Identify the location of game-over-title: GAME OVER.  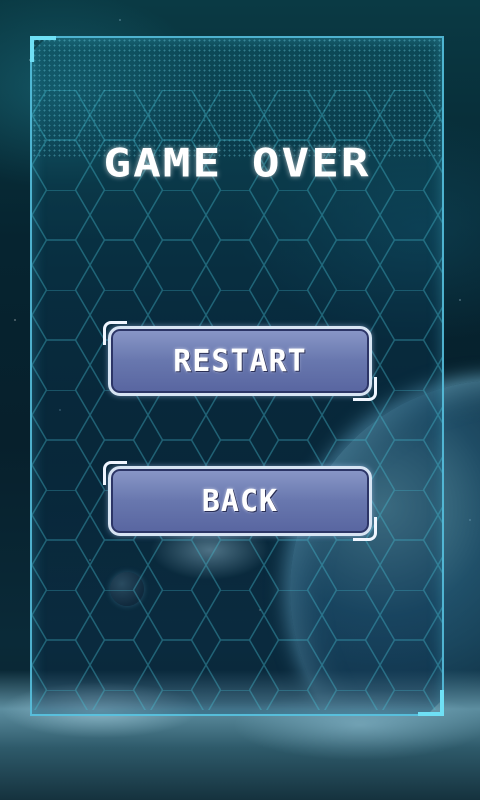
(237, 163).